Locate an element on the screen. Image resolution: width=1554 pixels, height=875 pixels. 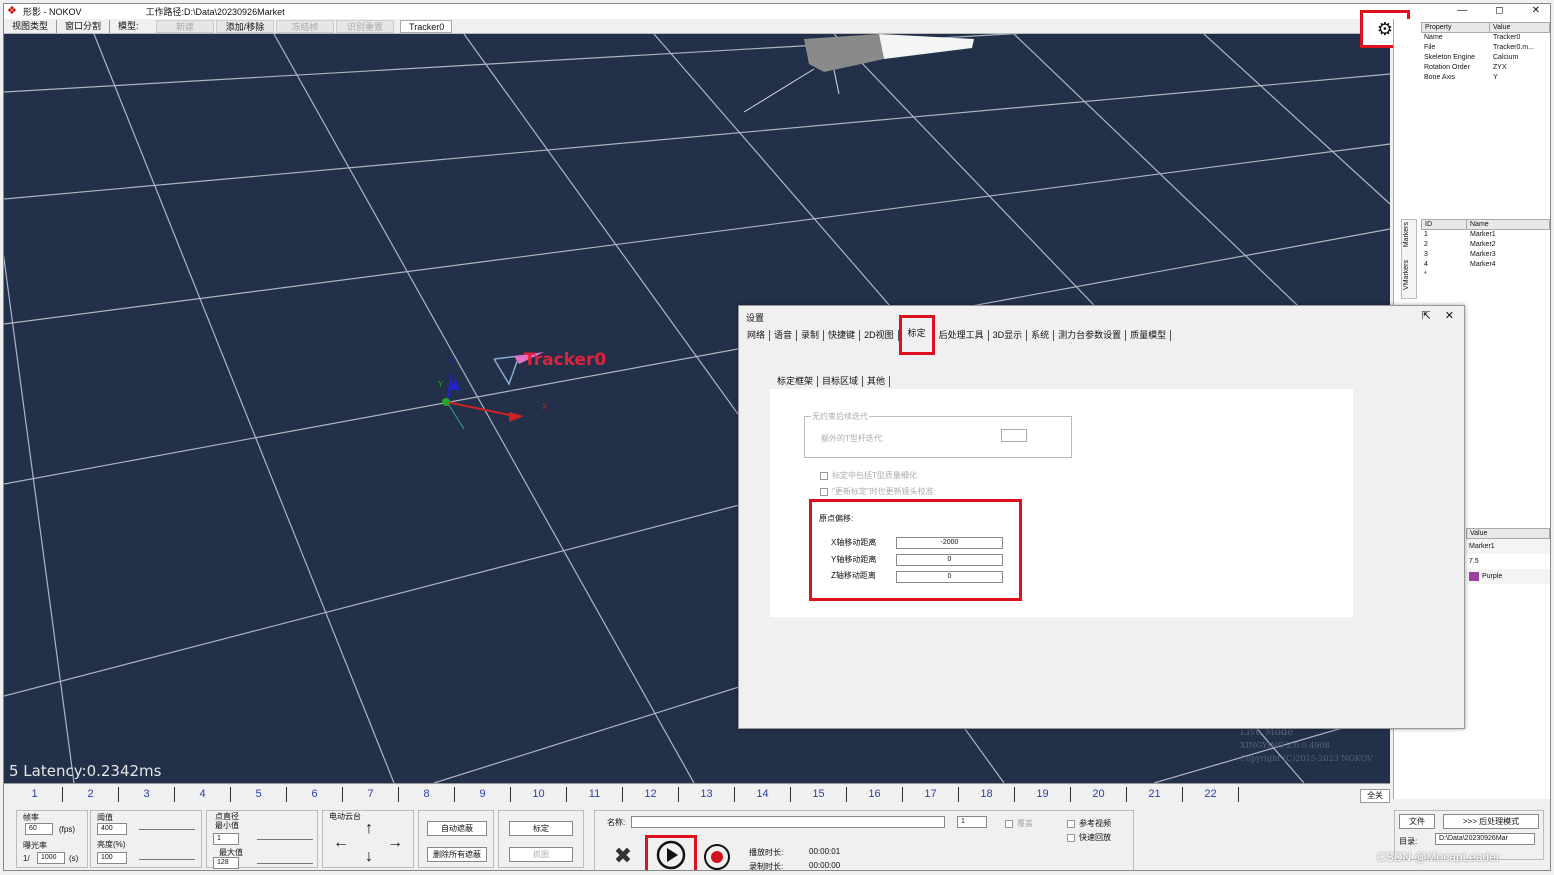
list-item: * is located at coordinates (1485, 275).